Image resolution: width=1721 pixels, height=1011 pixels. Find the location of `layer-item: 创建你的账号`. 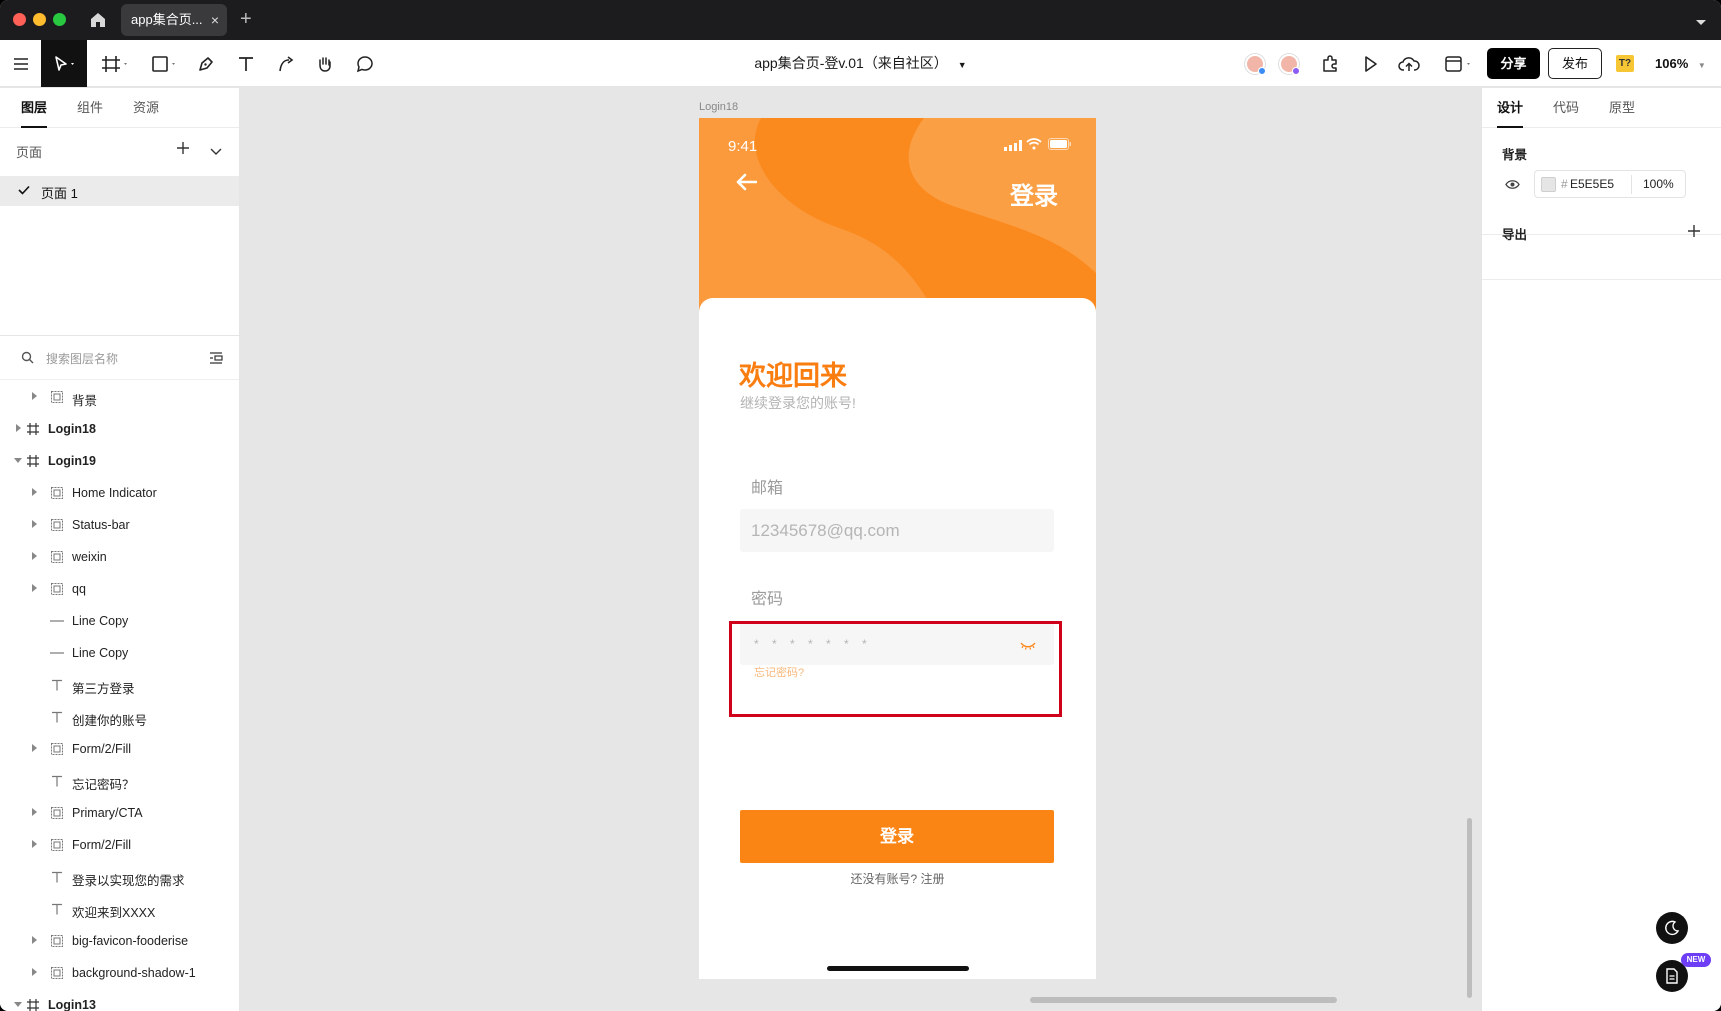

layer-item: 创建你的账号 is located at coordinates (119, 717).